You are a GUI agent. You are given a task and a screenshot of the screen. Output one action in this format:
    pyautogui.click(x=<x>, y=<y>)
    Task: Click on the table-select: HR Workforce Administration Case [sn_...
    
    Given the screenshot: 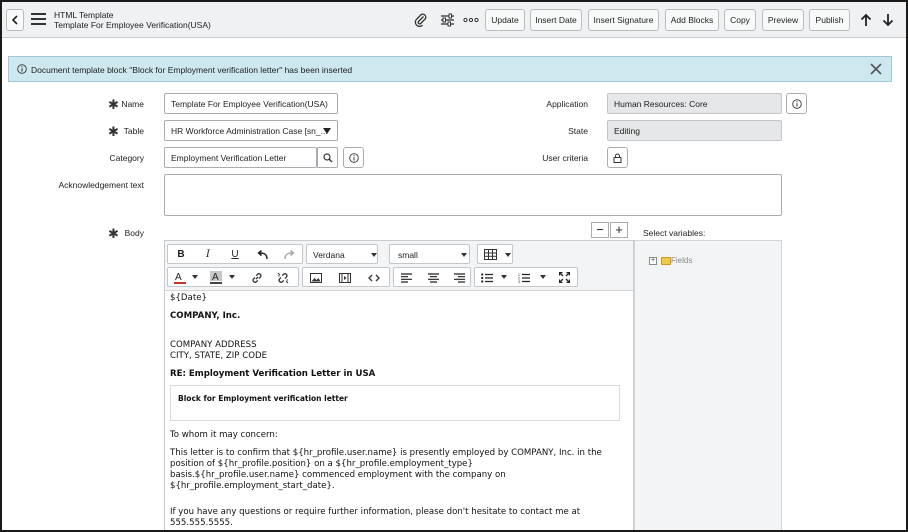 What is the action you would take?
    pyautogui.click(x=251, y=130)
    